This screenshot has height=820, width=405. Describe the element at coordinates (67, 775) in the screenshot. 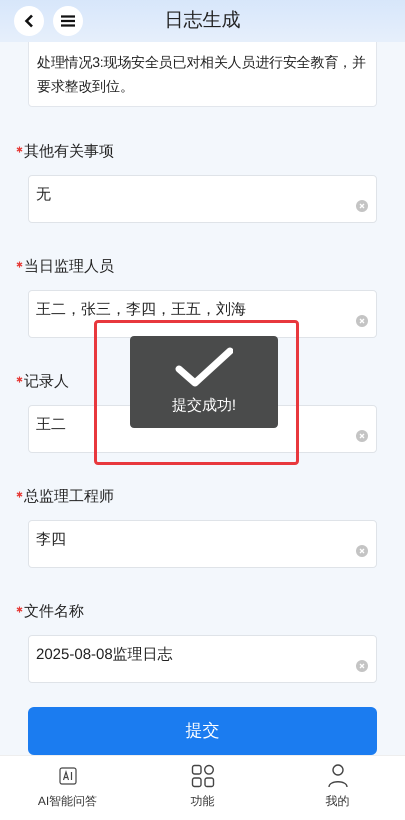

I see `ai-icon` at that location.